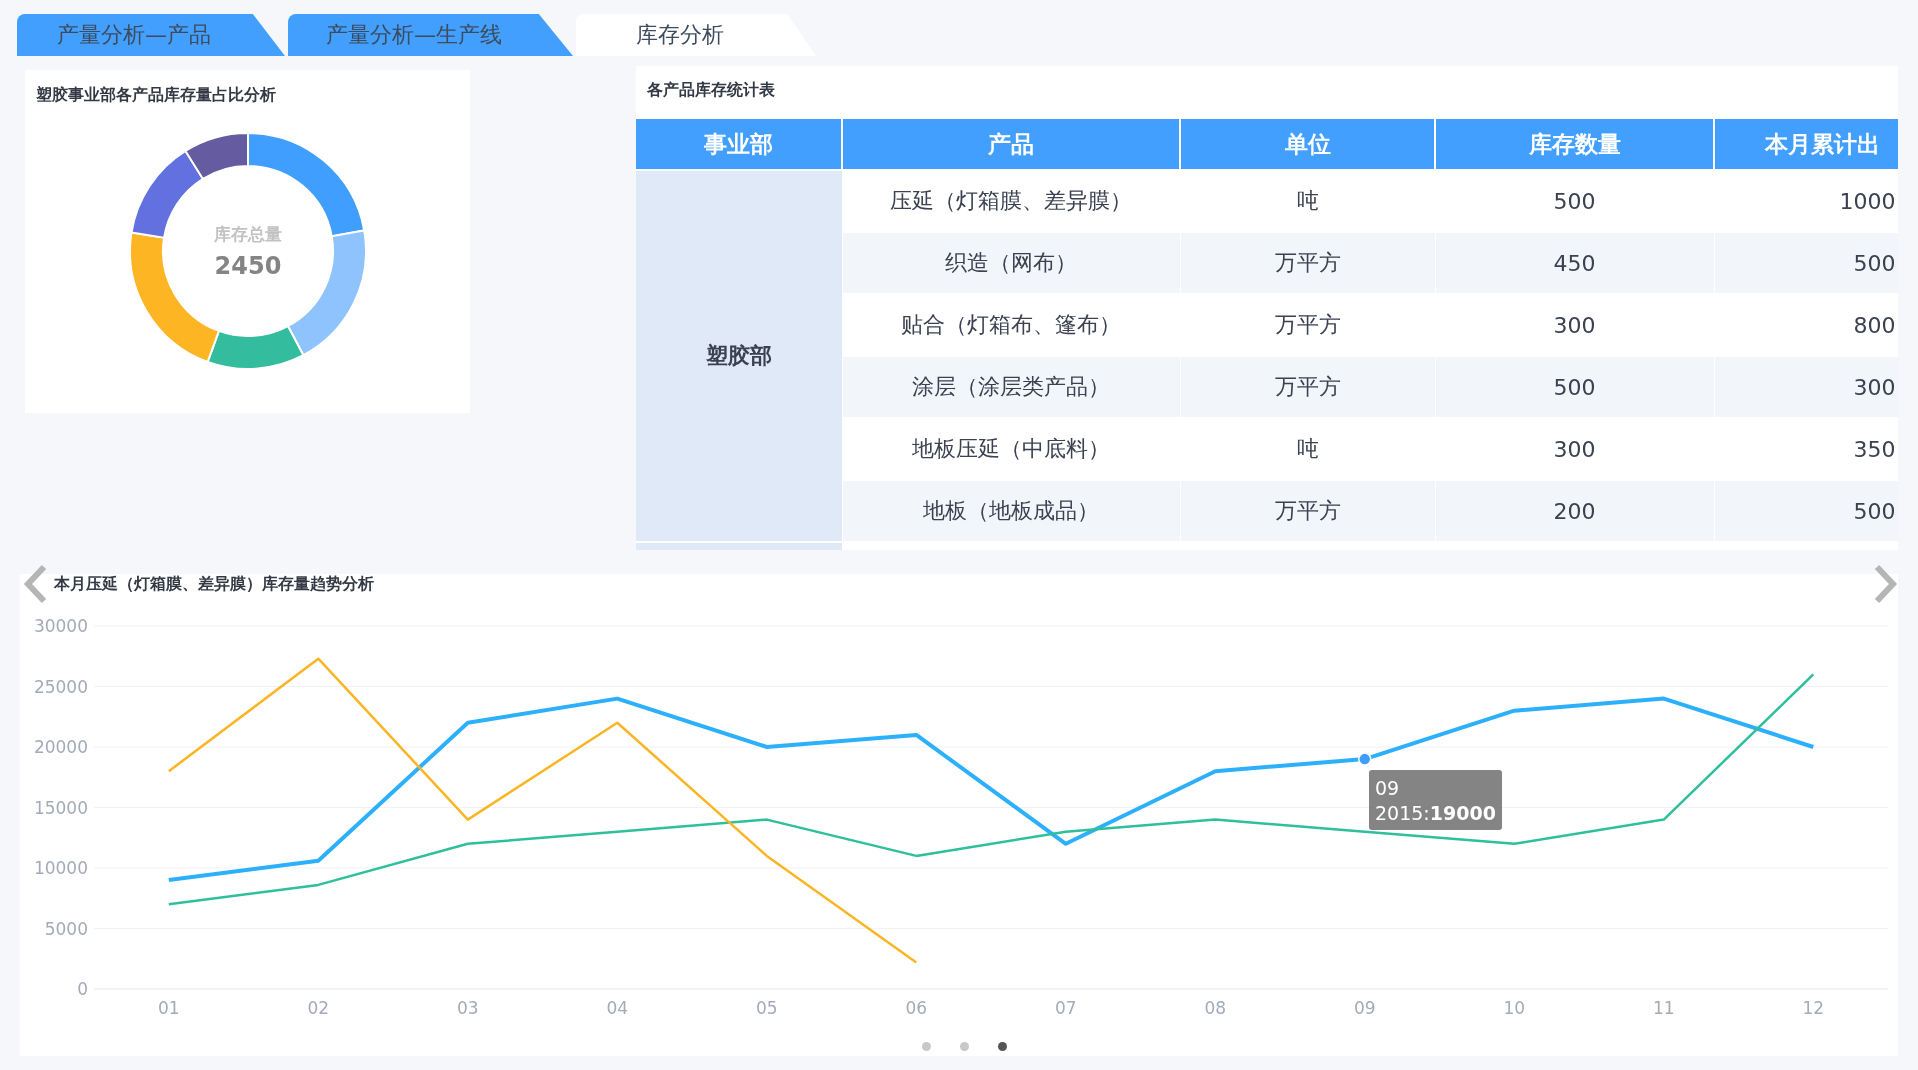 Image resolution: width=1918 pixels, height=1070 pixels. I want to click on data-point-marker, so click(1365, 759).